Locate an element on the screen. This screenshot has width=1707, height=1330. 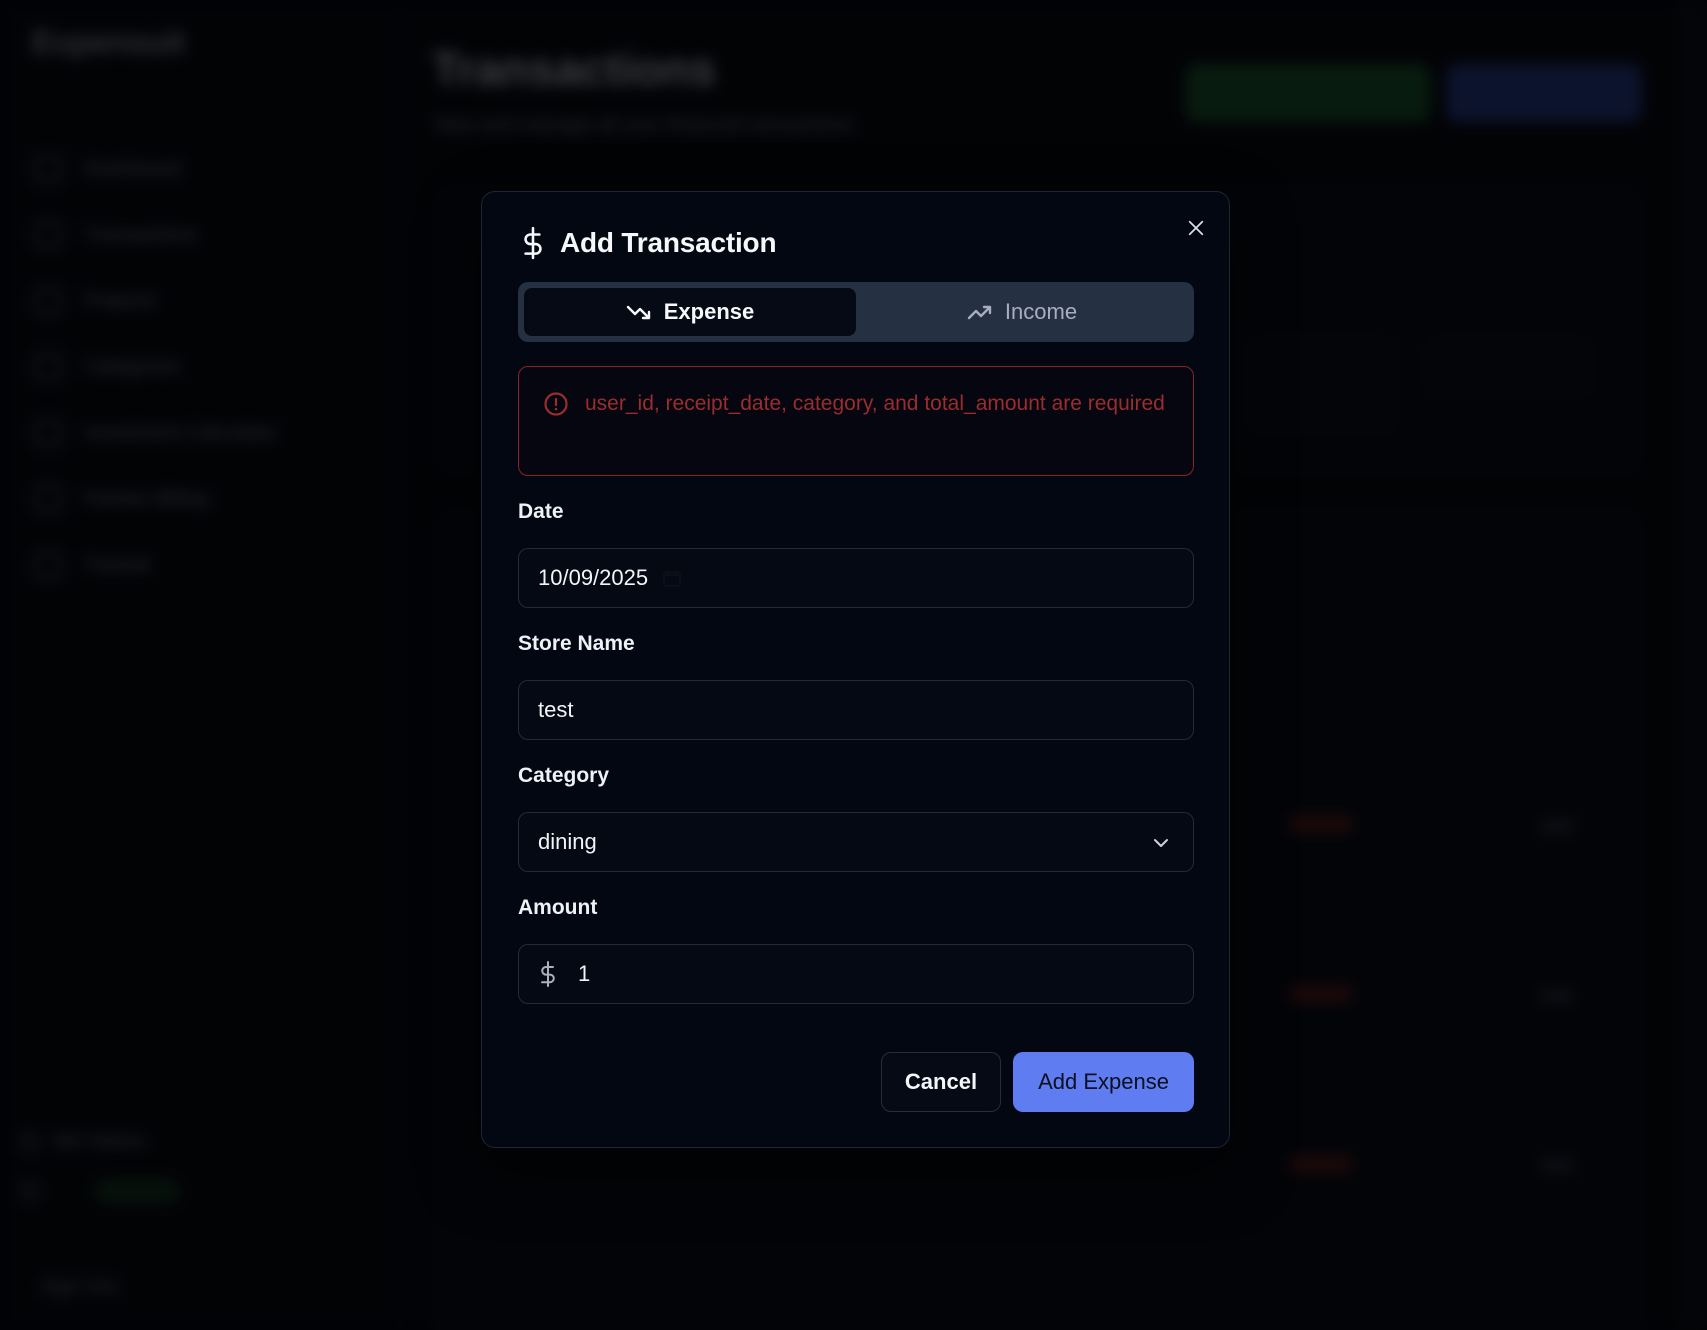
close-button is located at coordinates (1196, 228).